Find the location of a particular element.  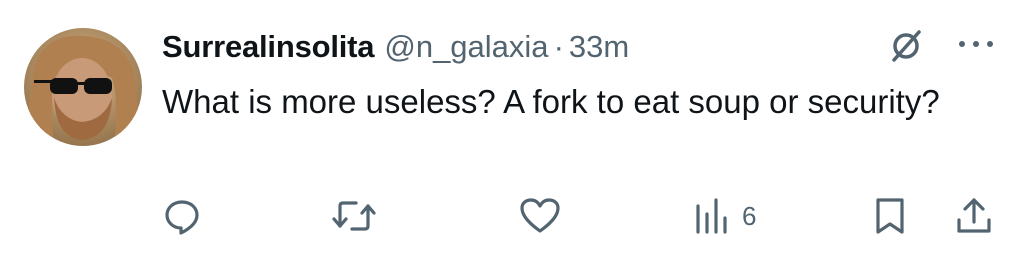

share-button is located at coordinates (974, 216).